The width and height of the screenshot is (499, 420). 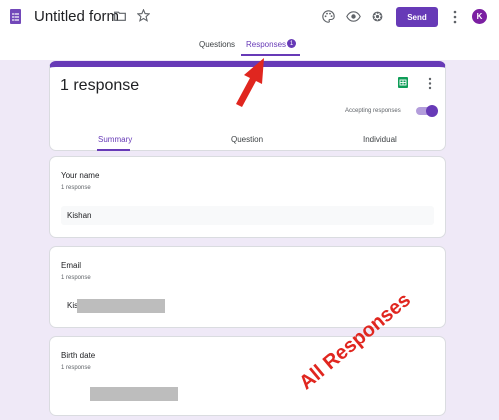 What do you see at coordinates (403, 82) in the screenshot?
I see `sheets-icon` at bounding box center [403, 82].